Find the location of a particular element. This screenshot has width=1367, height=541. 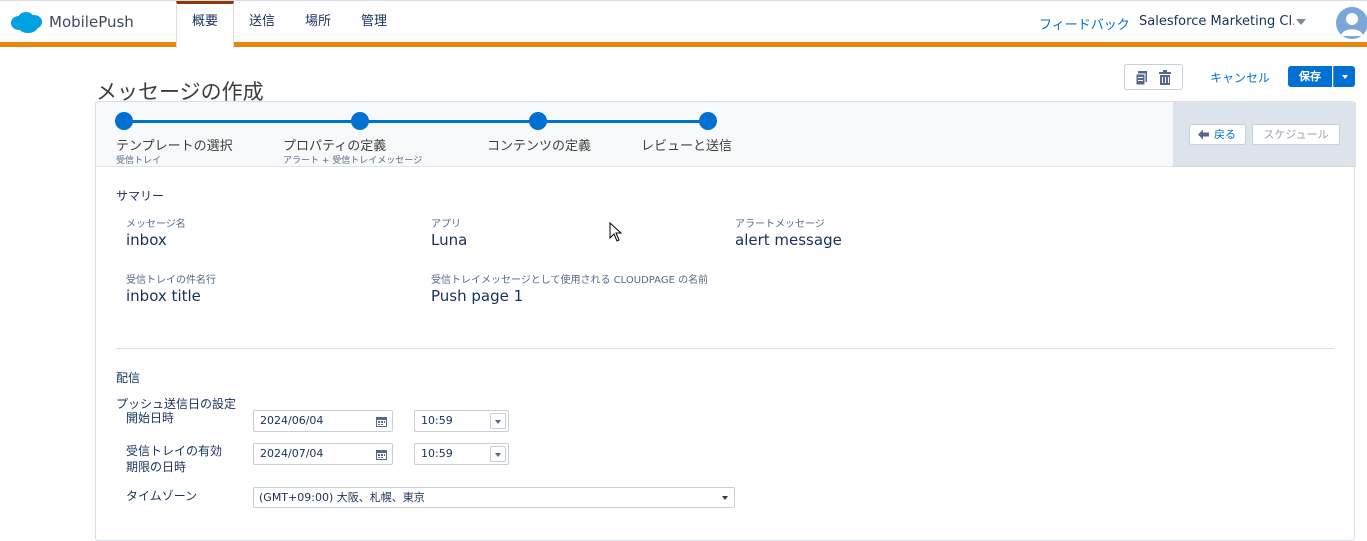

schedule-button: スケジュール is located at coordinates (1296, 134).